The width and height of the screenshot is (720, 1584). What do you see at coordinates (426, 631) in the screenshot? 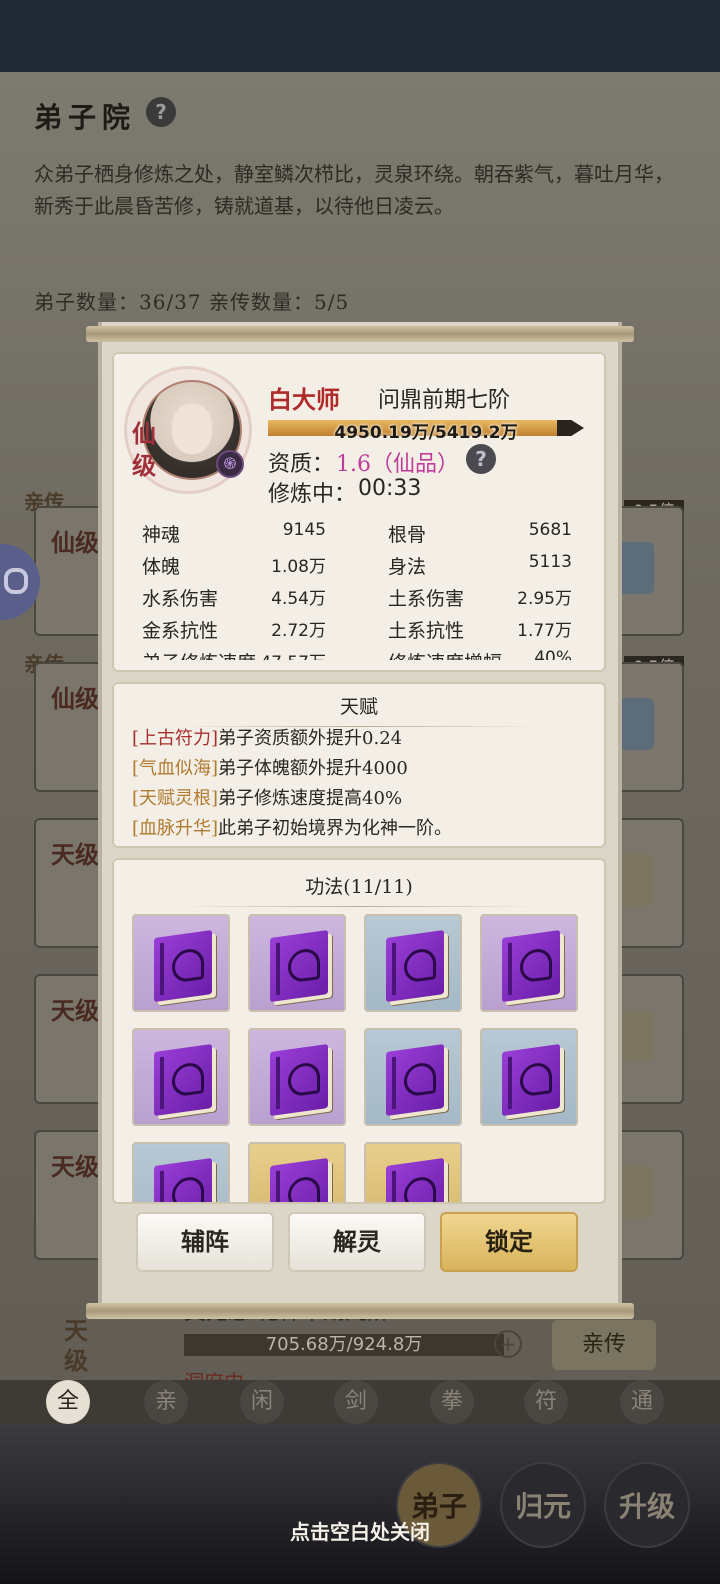
I see `attribute-name: 土系抗性` at bounding box center [426, 631].